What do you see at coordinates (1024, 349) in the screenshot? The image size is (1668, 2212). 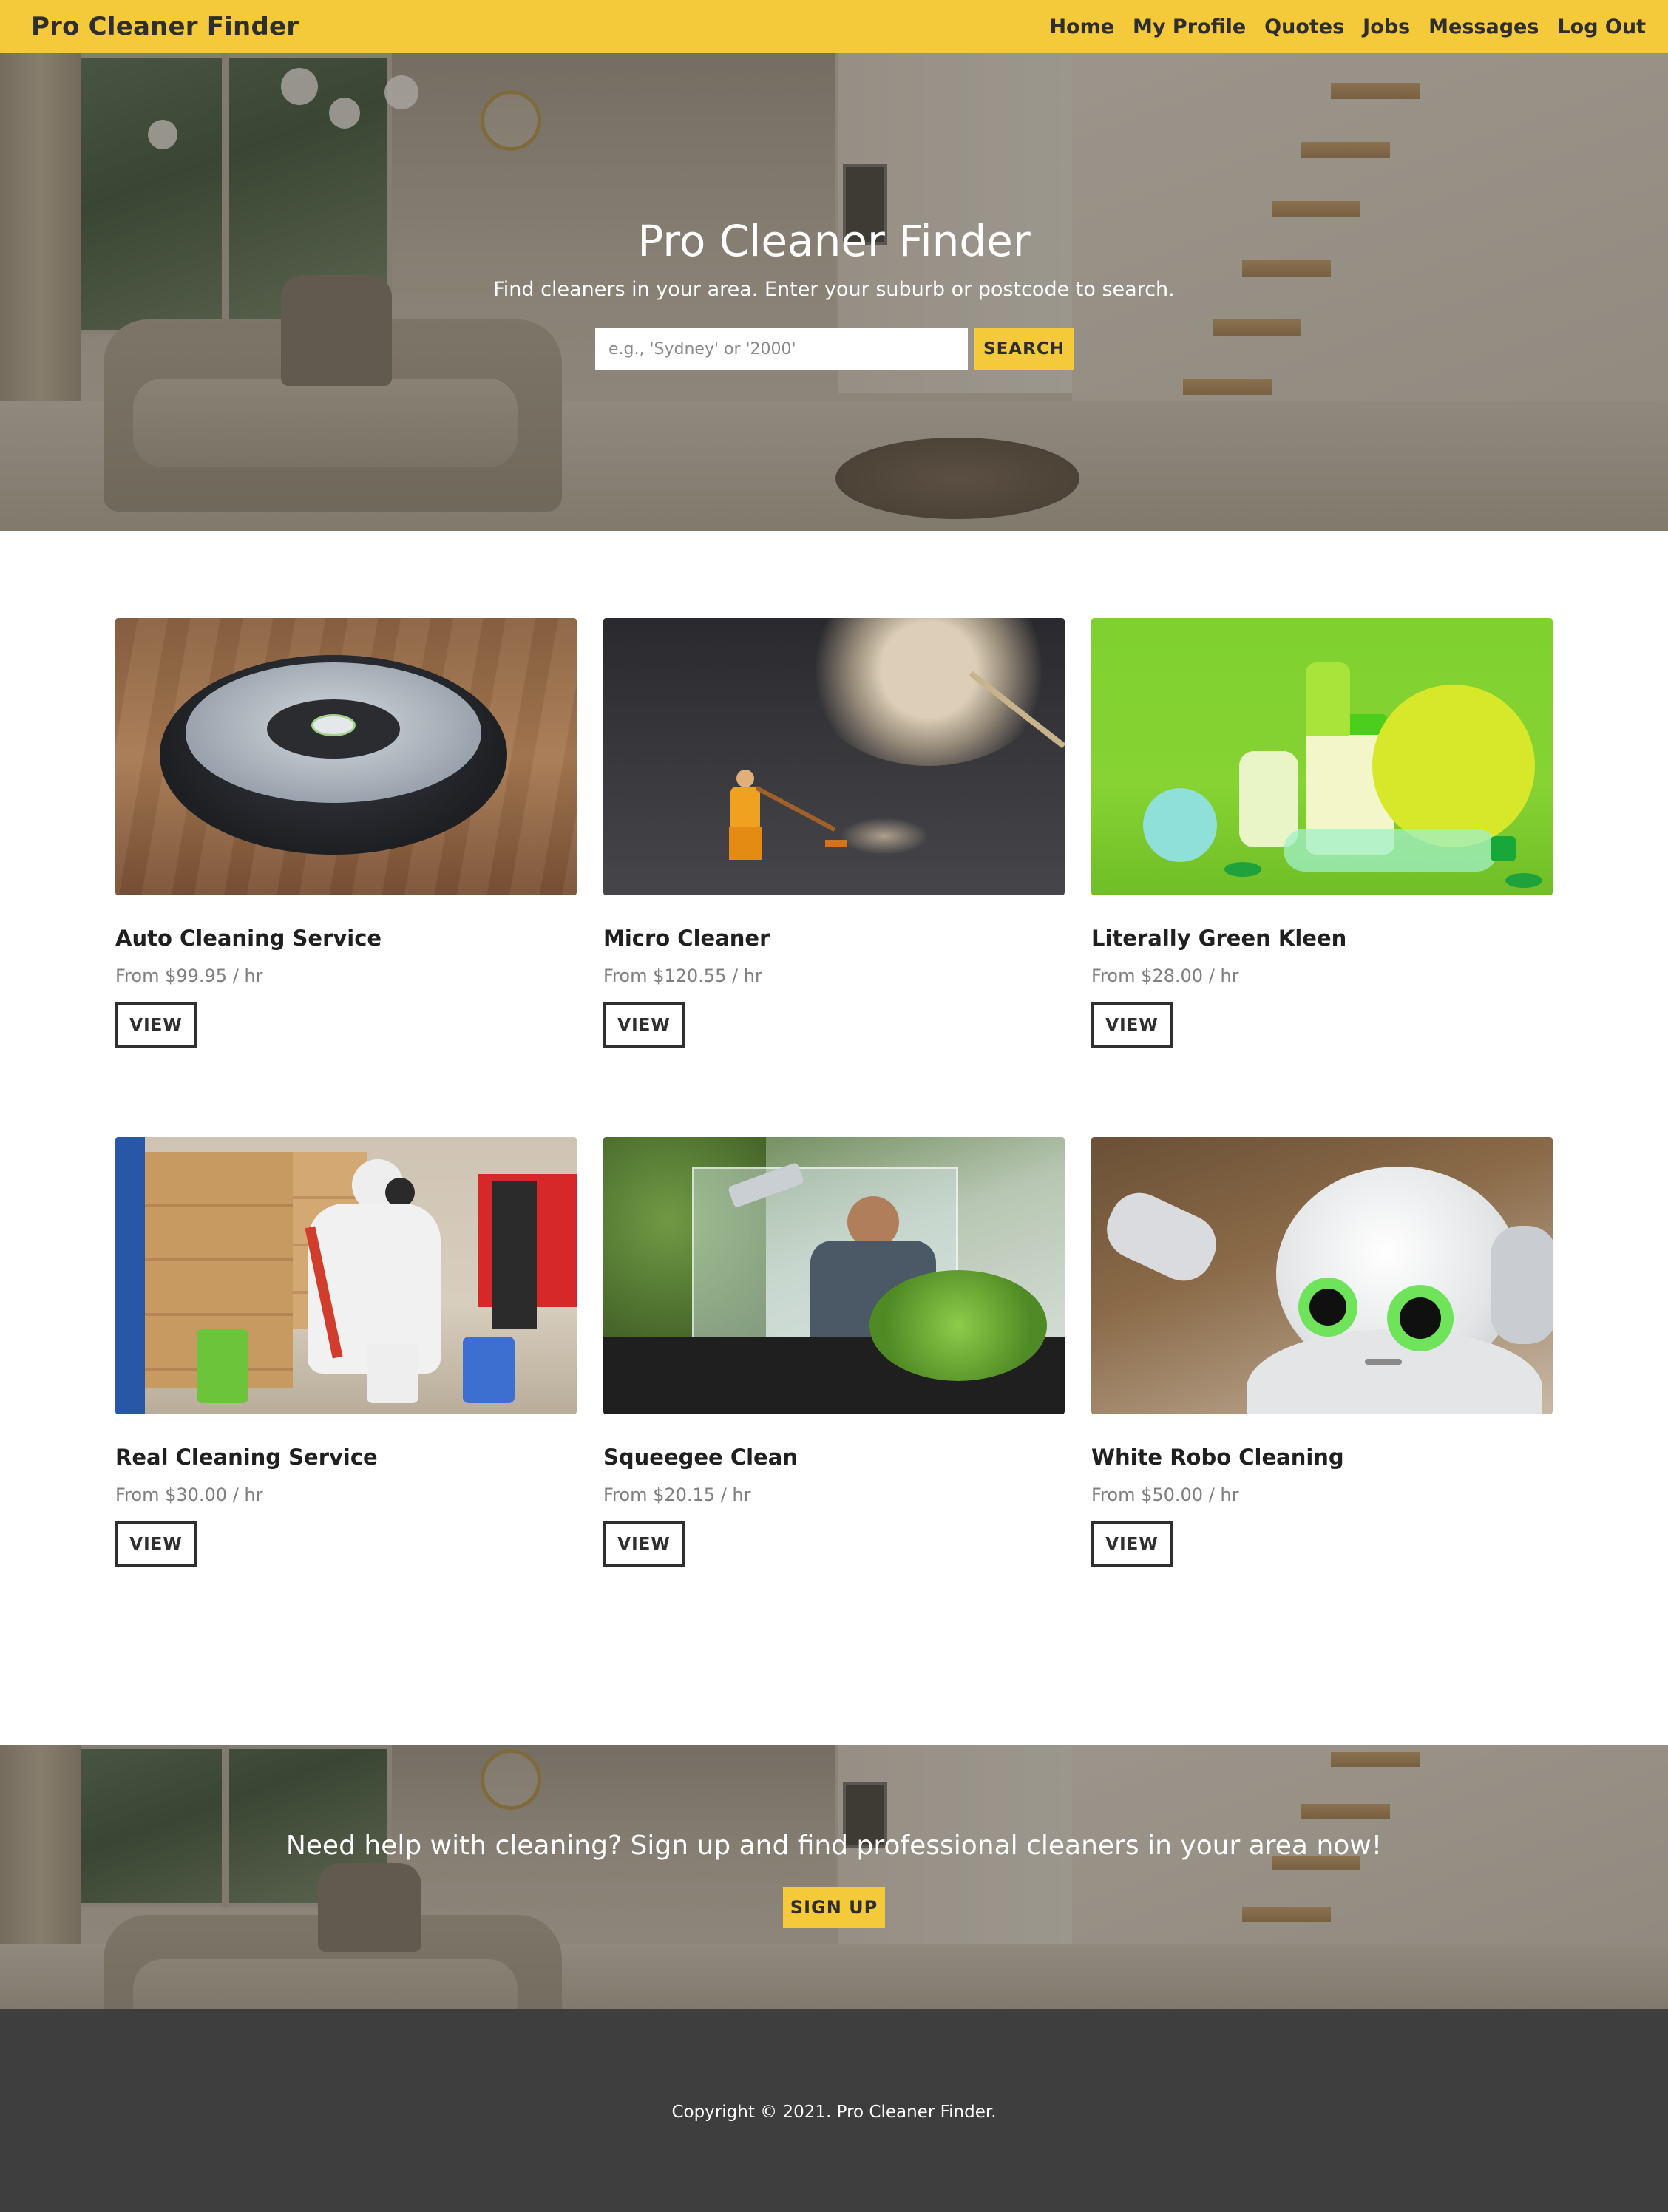 I see `search-button: SEARCH` at bounding box center [1024, 349].